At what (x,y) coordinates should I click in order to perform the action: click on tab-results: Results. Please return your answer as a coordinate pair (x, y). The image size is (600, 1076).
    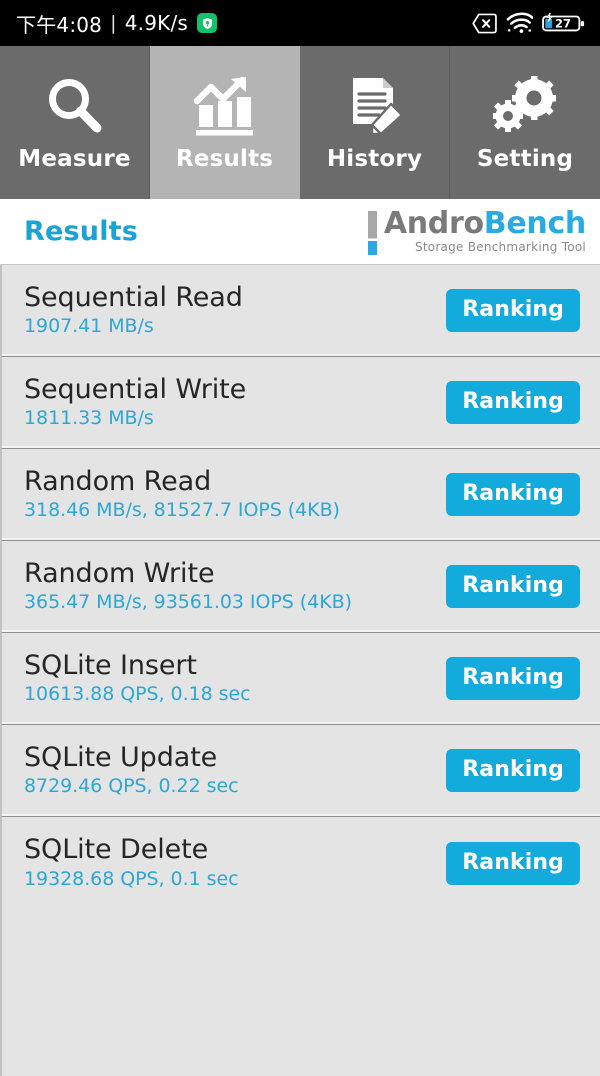
    Looking at the image, I should click on (225, 122).